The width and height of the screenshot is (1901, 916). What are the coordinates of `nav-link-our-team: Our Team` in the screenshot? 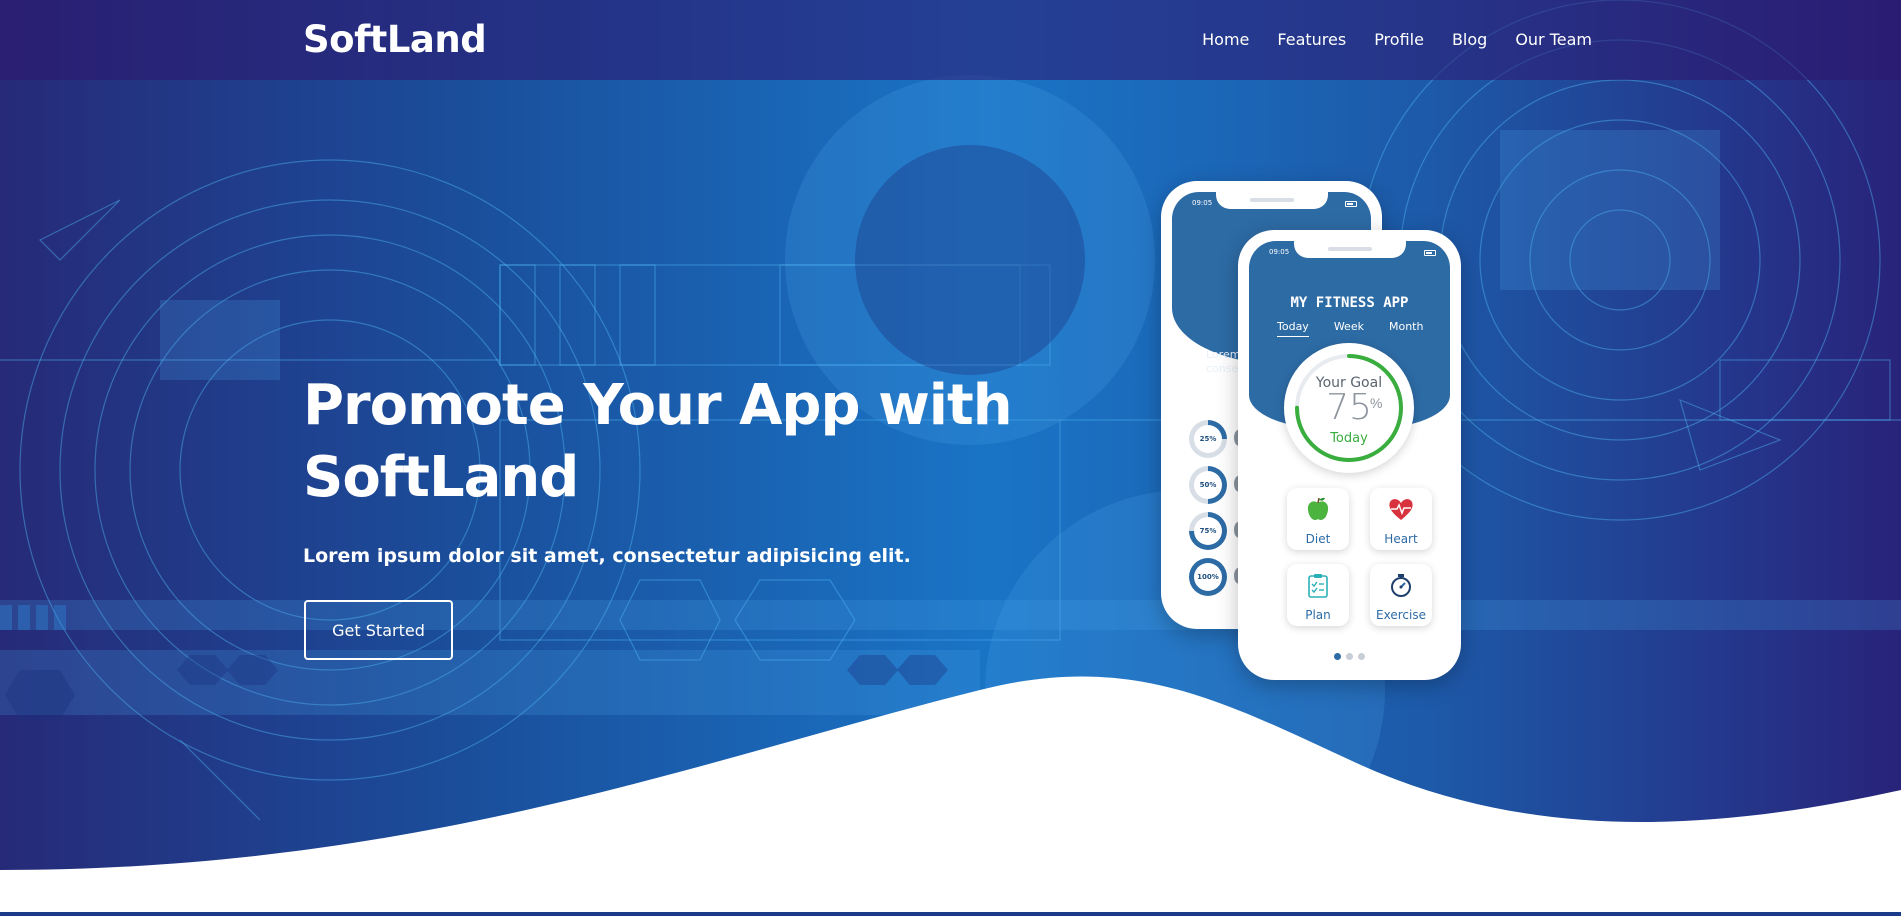 It's located at (1553, 39).